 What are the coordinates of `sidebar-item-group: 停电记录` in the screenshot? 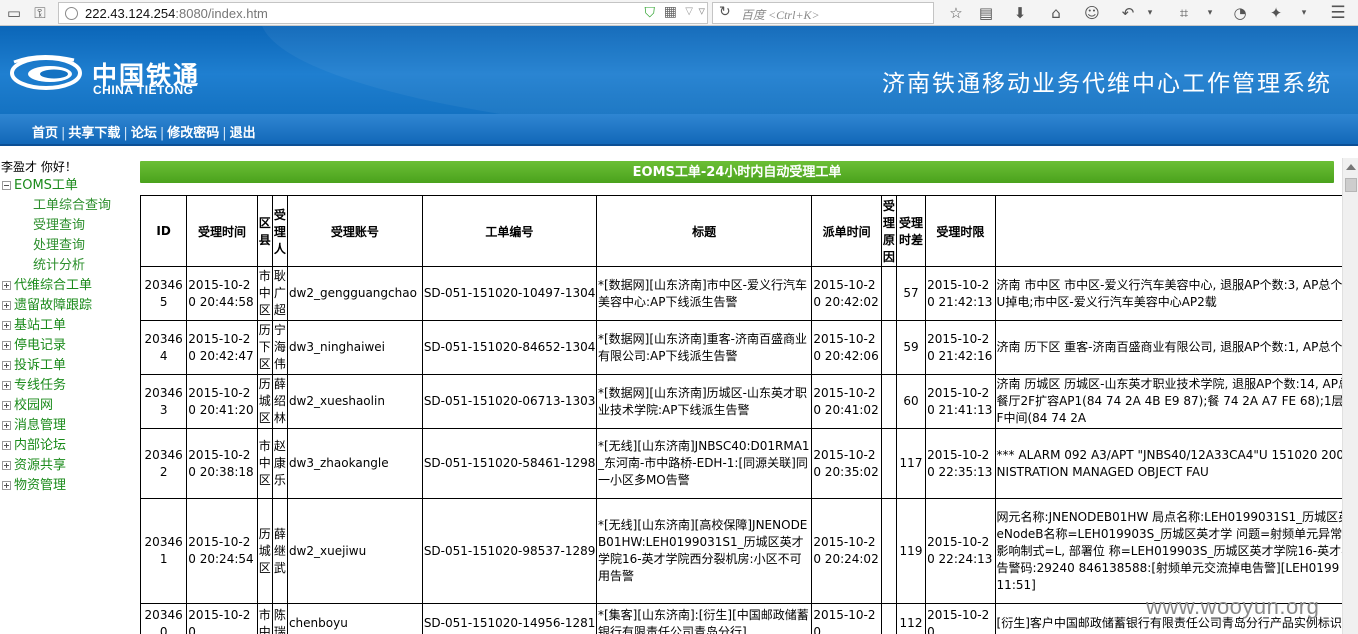 It's located at (69, 346).